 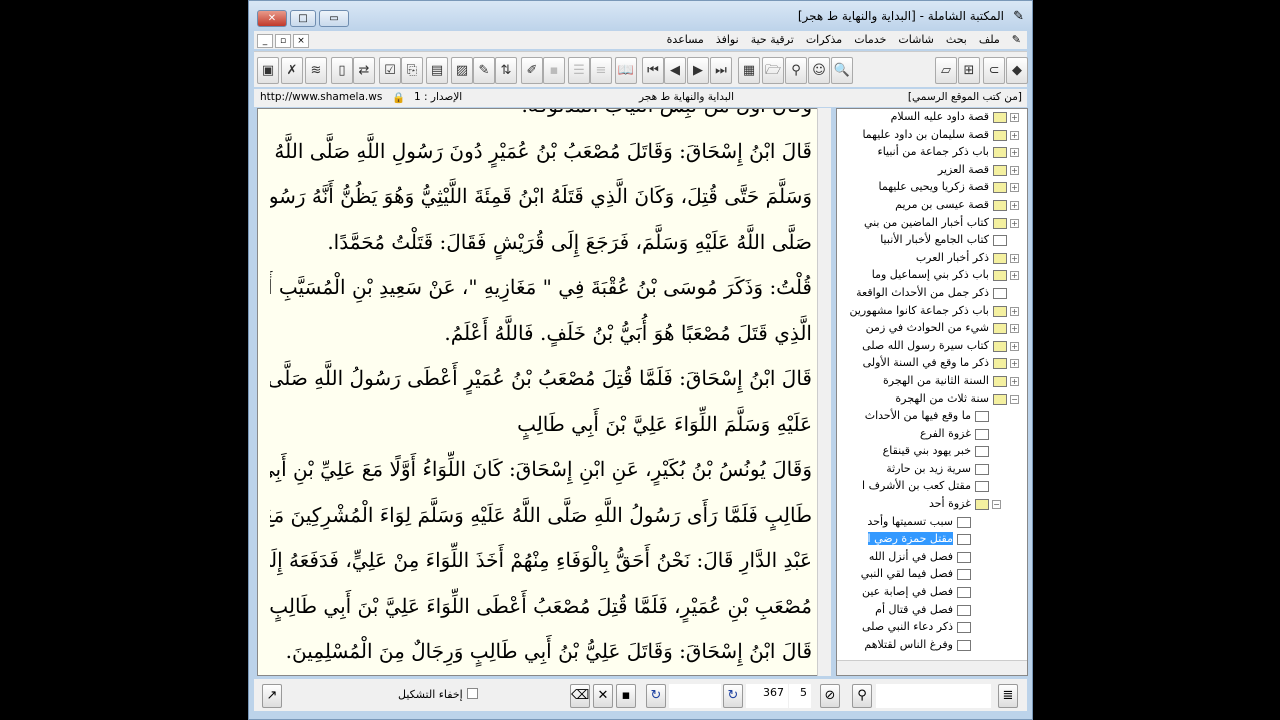 What do you see at coordinates (932, 523) in the screenshot?
I see `tree-node: سبب تسميتها وأحد` at bounding box center [932, 523].